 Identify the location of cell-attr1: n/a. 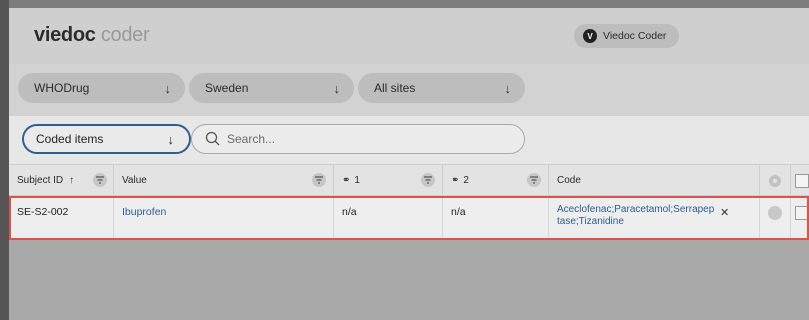
(388, 218).